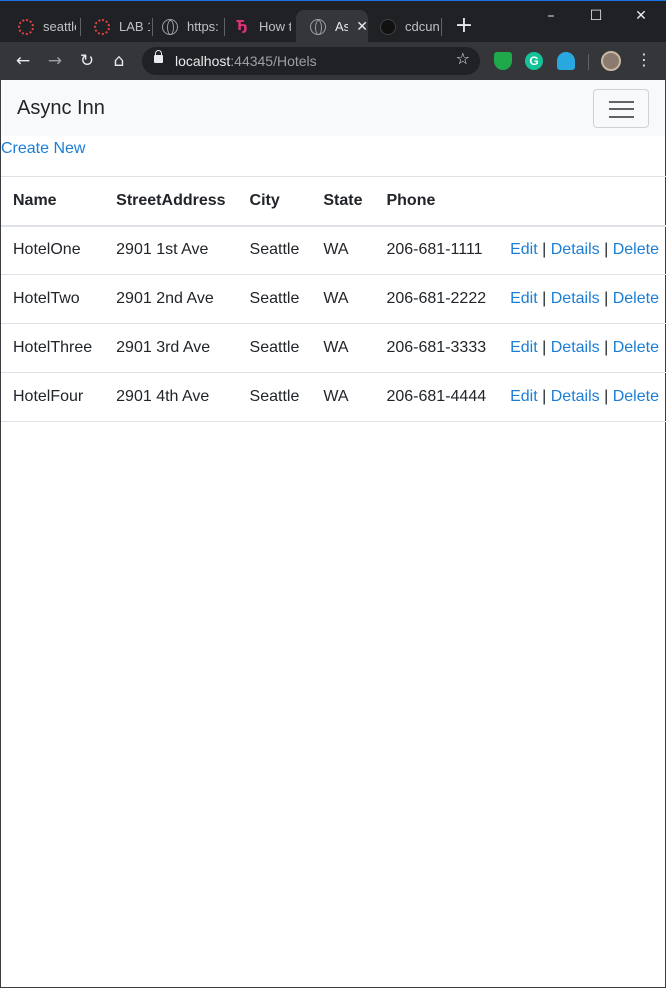 This screenshot has height=988, width=666. Describe the element at coordinates (53, 299) in the screenshot. I see `hotel-name-cell: HotelTwo` at that location.